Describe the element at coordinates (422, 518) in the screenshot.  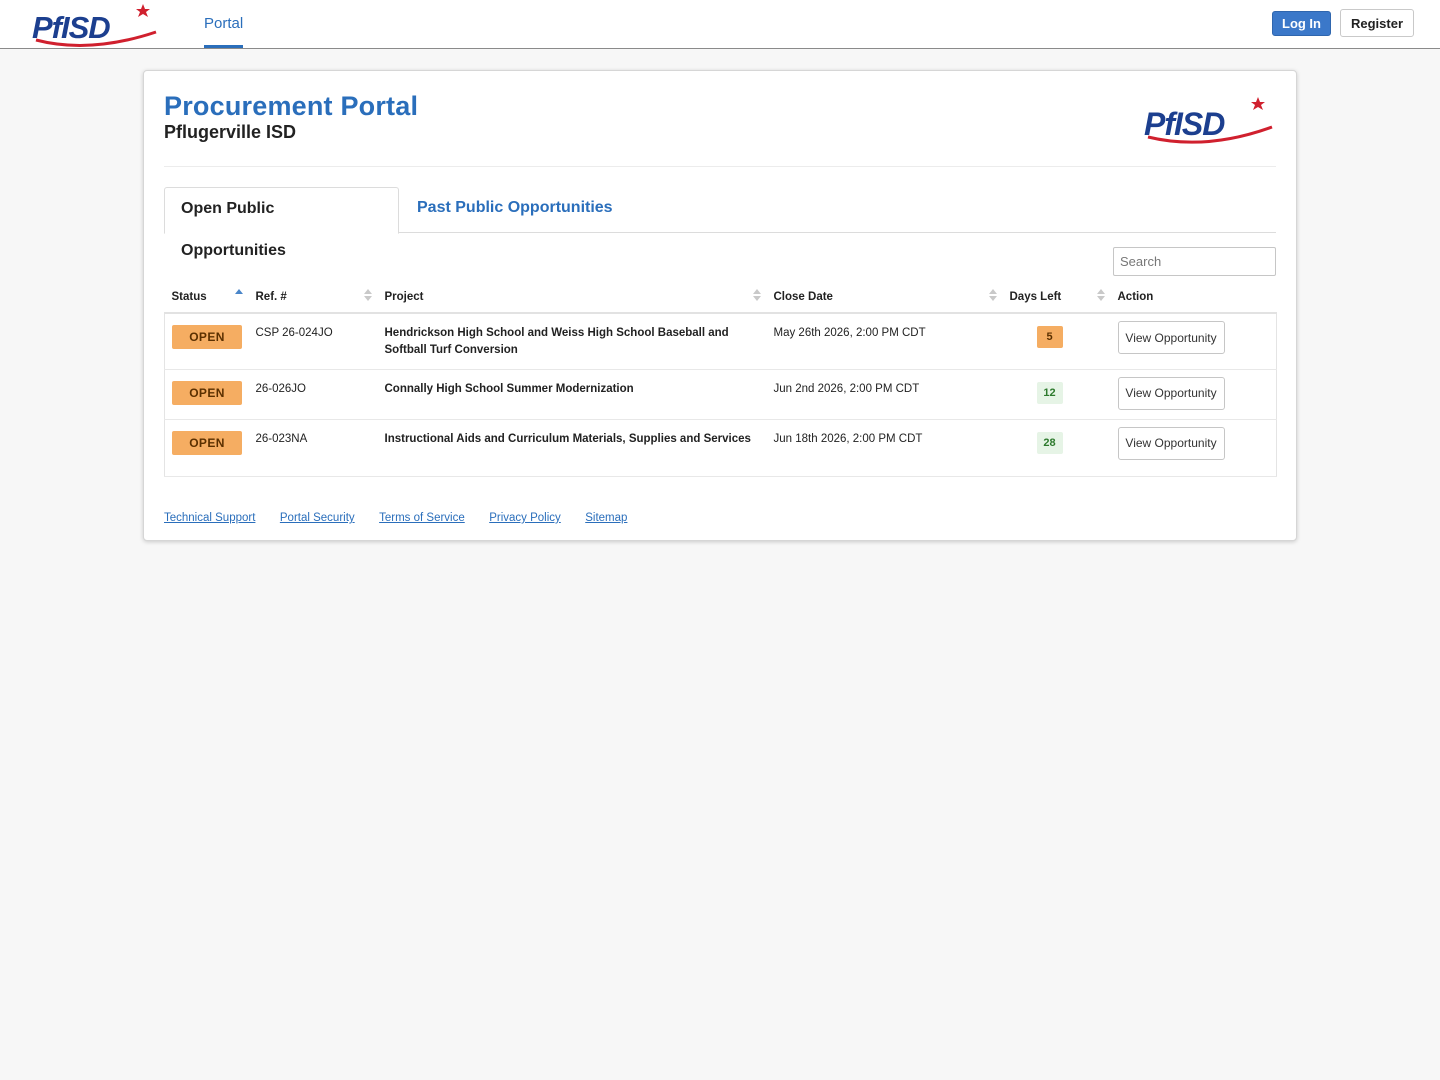
I see `footer-link-terms-of-service: Terms of Service` at that location.